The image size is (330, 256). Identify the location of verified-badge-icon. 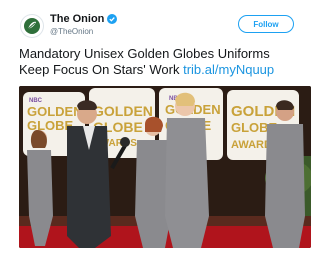
(112, 19).